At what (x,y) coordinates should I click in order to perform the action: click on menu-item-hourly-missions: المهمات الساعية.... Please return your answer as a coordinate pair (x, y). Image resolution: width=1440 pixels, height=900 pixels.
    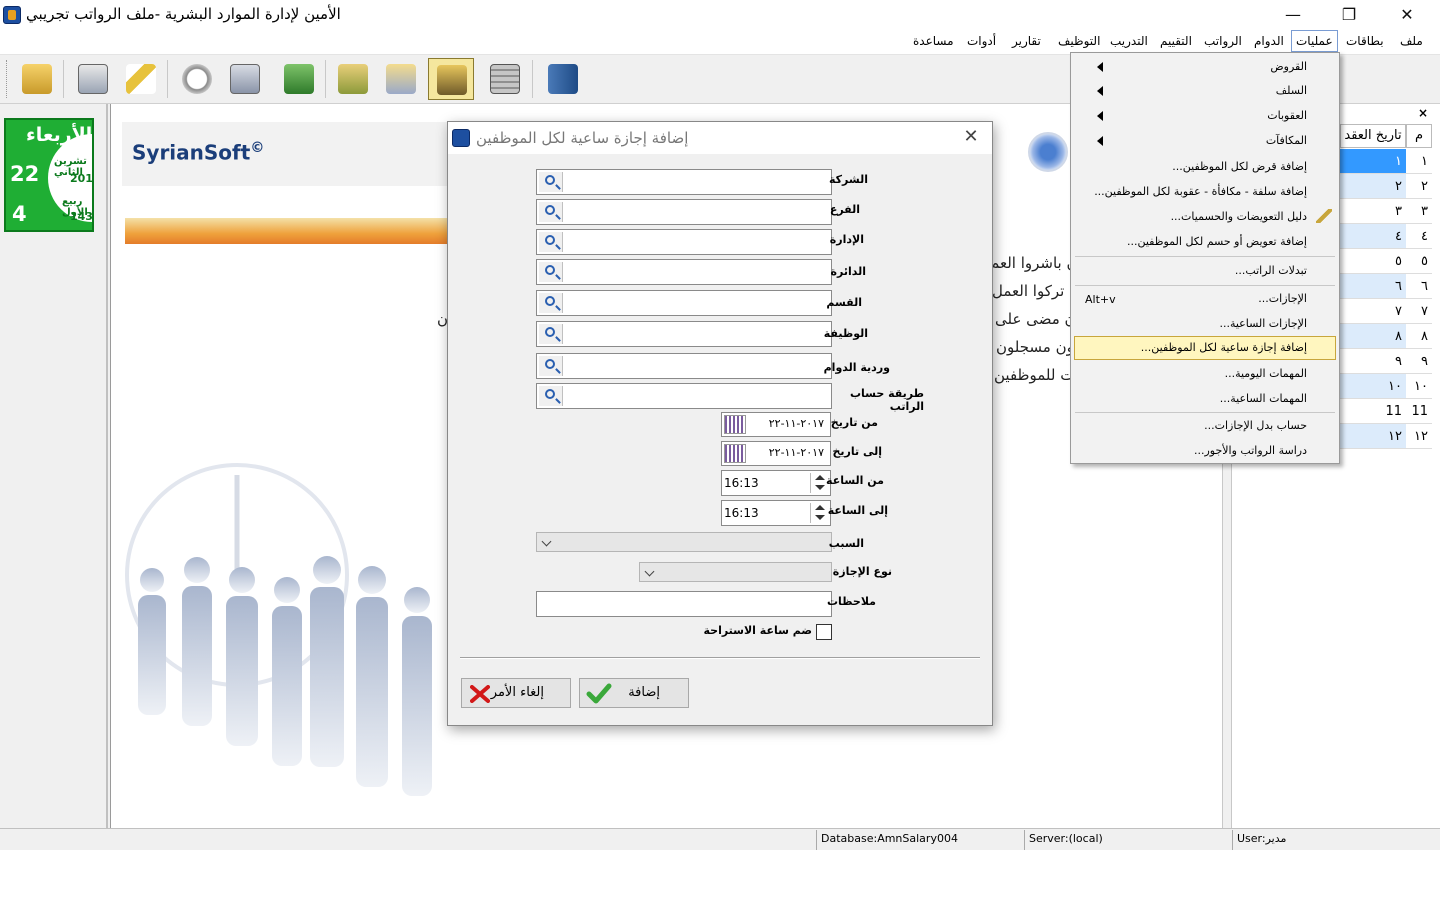
    Looking at the image, I should click on (1263, 399).